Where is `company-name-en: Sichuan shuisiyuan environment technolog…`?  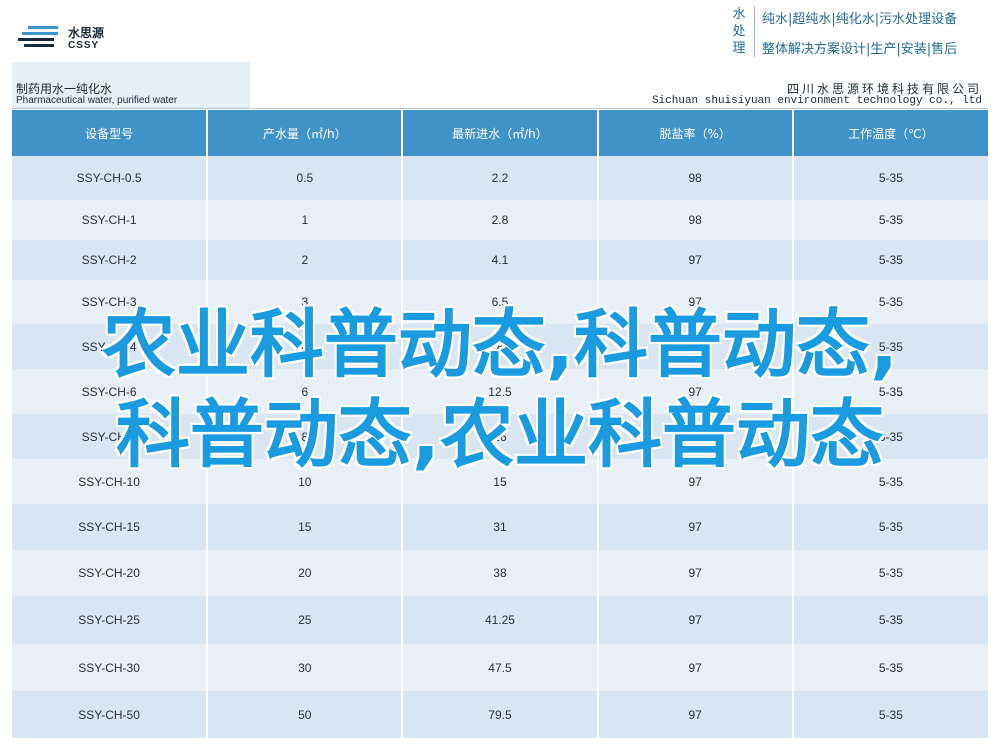
company-name-en: Sichuan shuisiyuan environment technolog… is located at coordinates (816, 101).